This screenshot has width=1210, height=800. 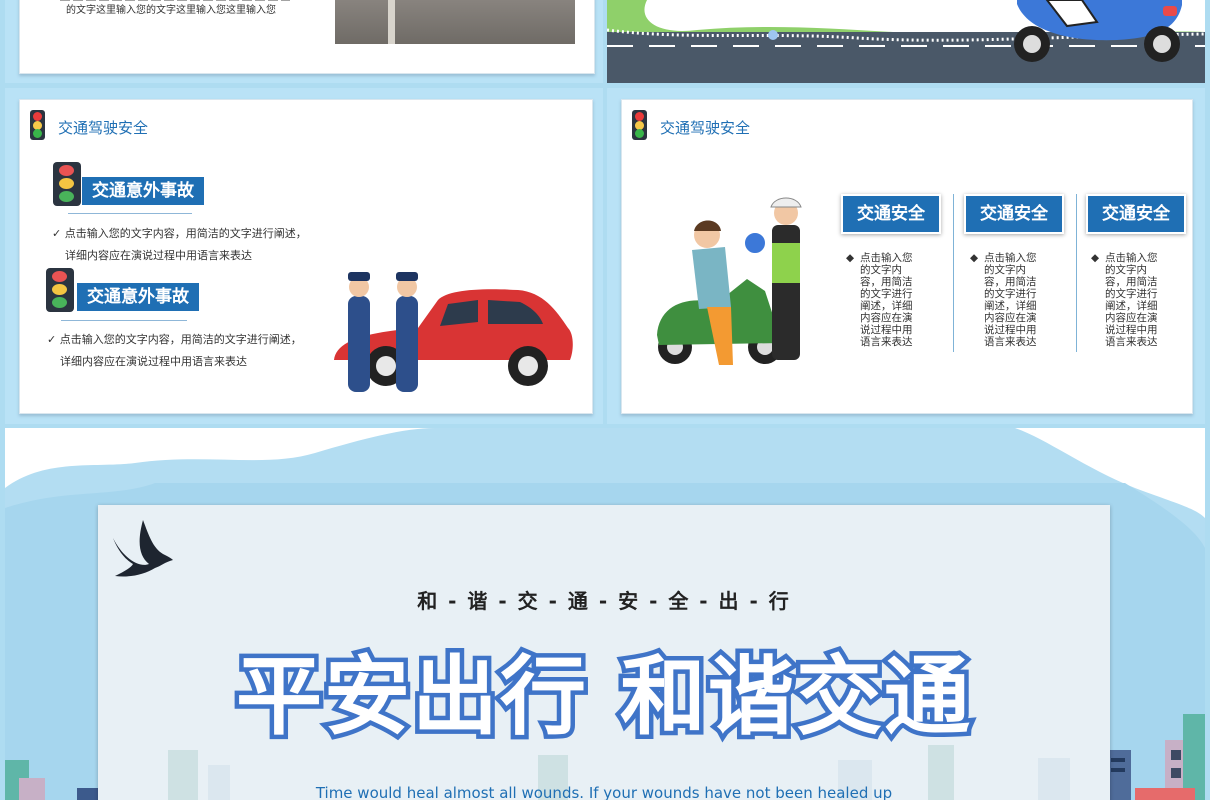 I want to click on cover-subtitle: 和 - 谐 - 交 - 通 - 安 - 全 - 出 - 行, so click(x=604, y=601).